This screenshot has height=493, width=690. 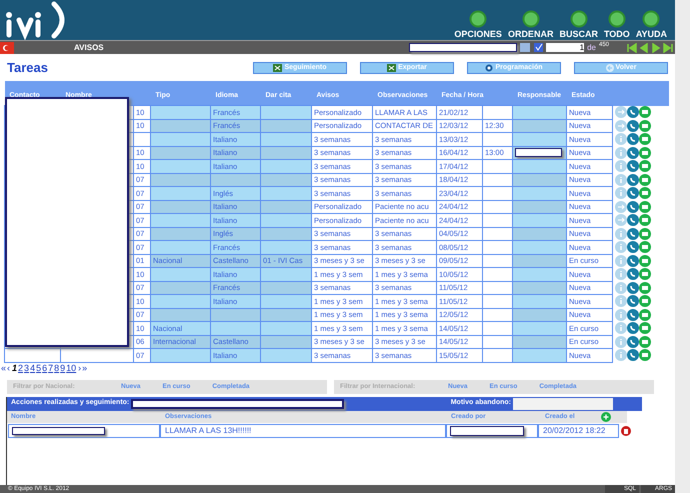 I want to click on page-link: 2, so click(x=21, y=368).